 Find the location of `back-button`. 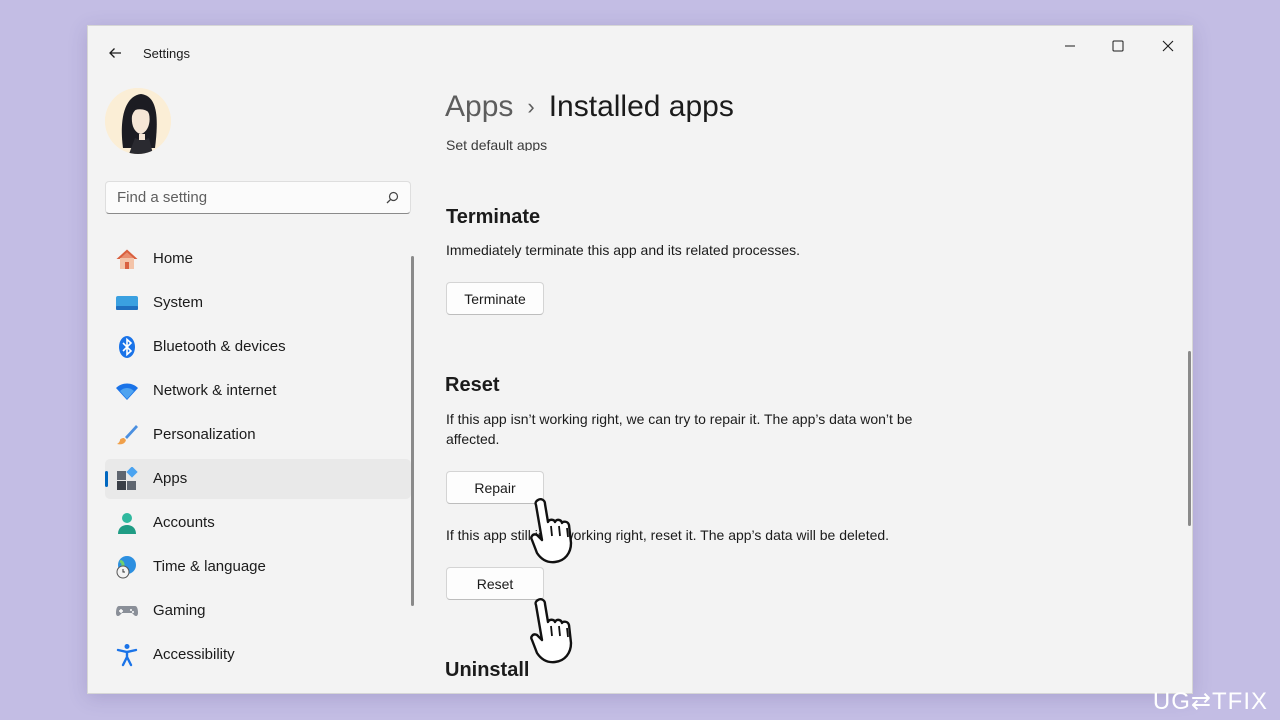

back-button is located at coordinates (115, 53).